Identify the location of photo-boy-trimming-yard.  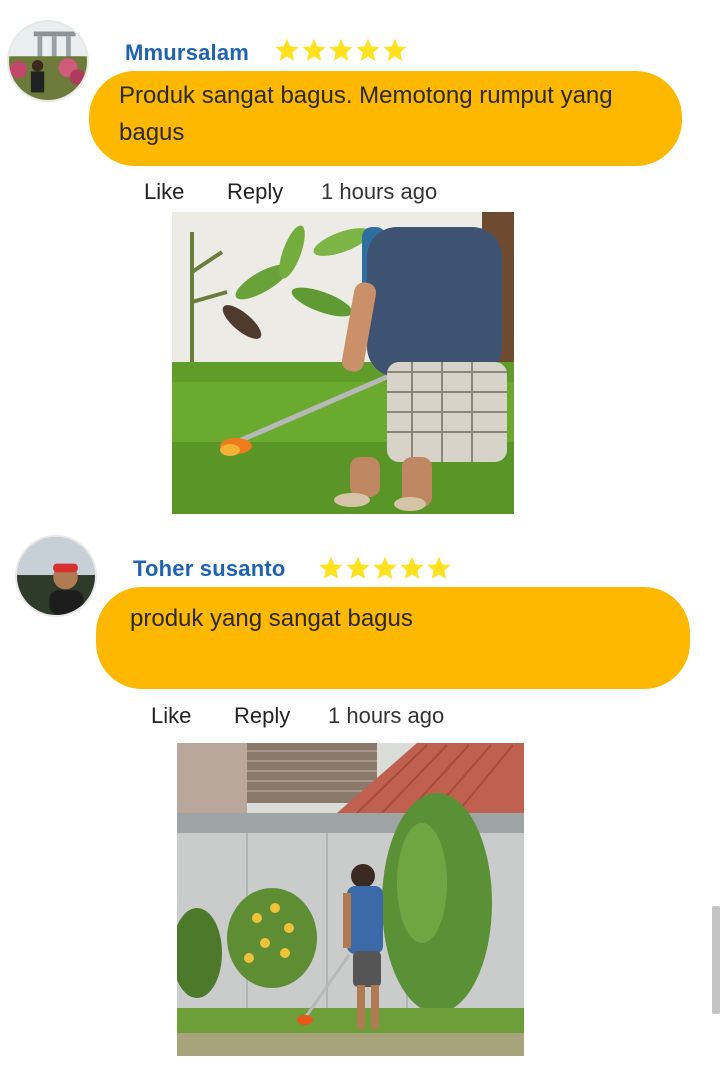
(350, 899).